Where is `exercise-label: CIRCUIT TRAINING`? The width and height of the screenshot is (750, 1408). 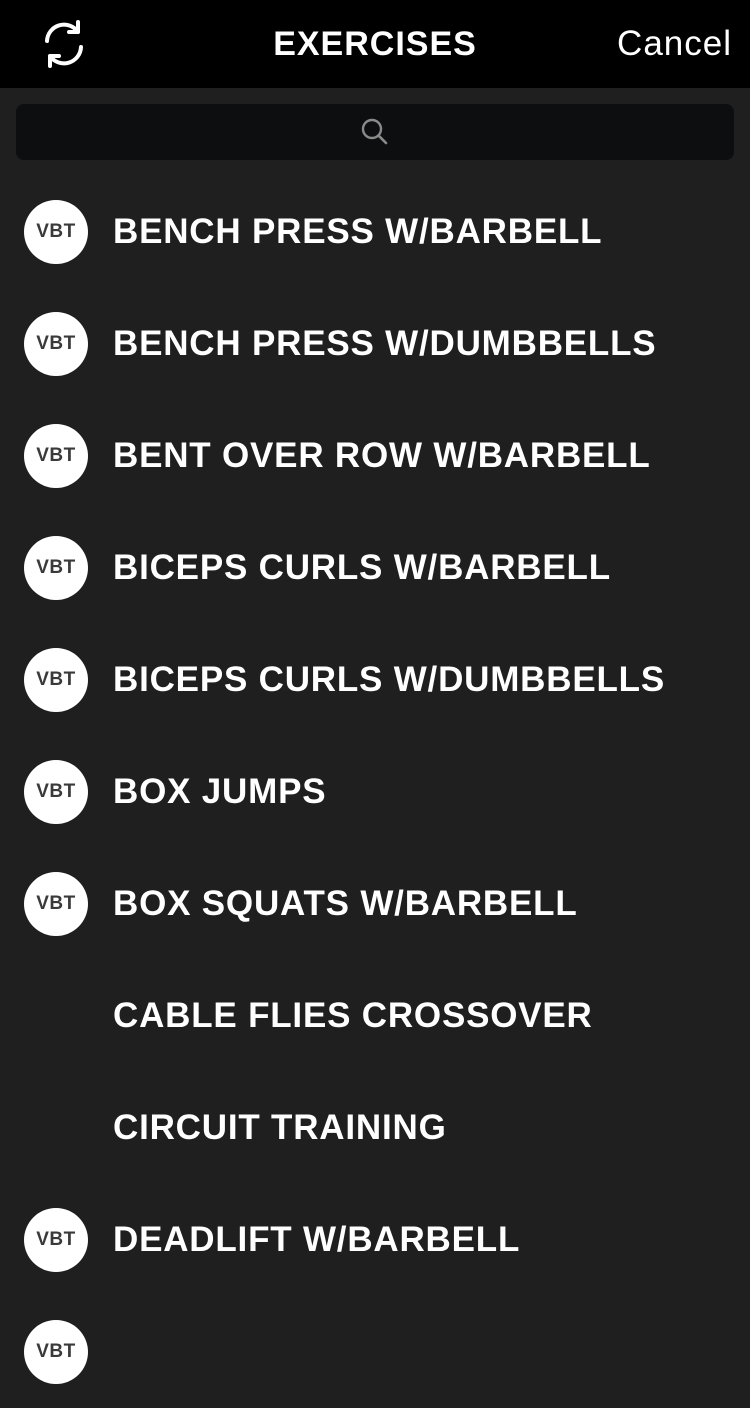
exercise-label: CIRCUIT TRAINING is located at coordinates (280, 1127).